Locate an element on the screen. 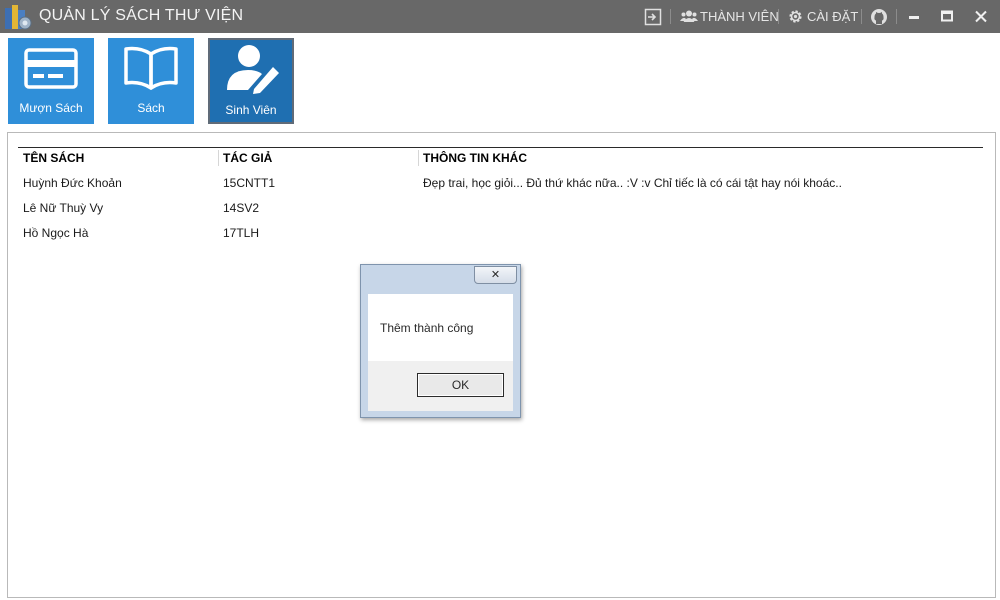 The width and height of the screenshot is (1000, 600). table-cell: 17TLH is located at coordinates (241, 233).